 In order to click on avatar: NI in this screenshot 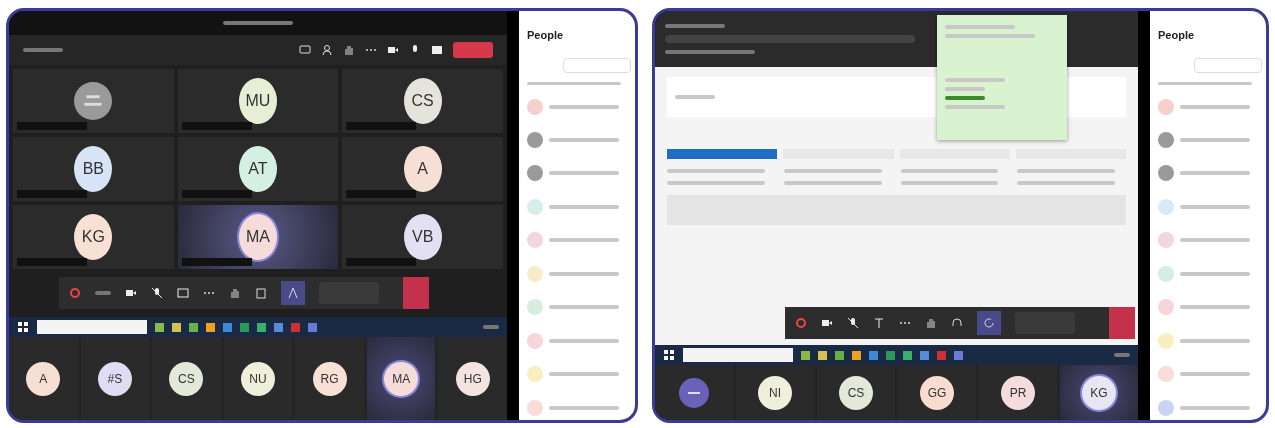, I will do `click(775, 392)`.